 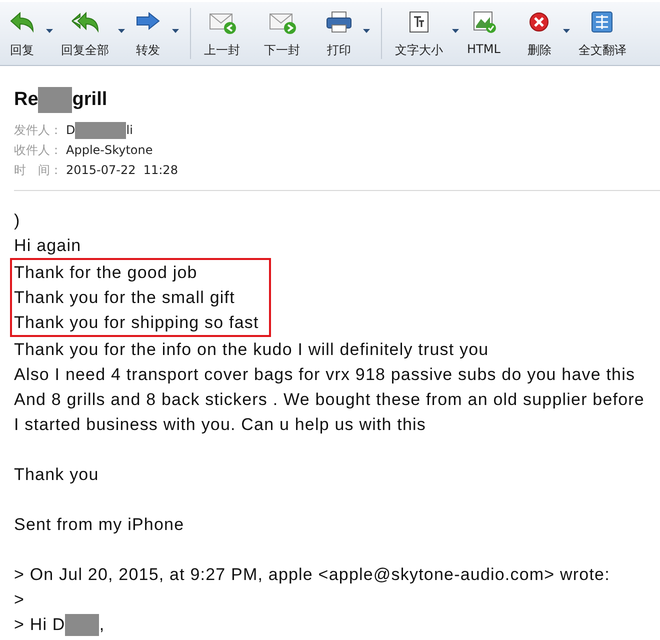 I want to click on message-line: > On Jul 20, 2015, at 9:27 PM, apple <apple@skytone-audio.com> wrote:, so click(x=312, y=575).